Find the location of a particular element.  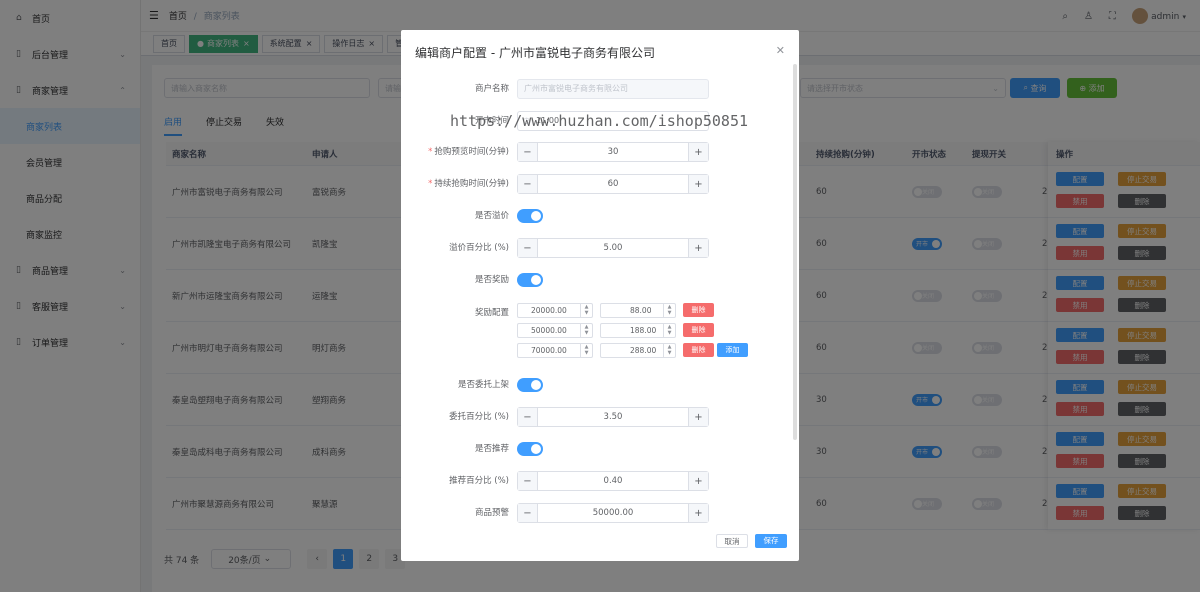

form-row-merchant: 商户名称 广州市富锐电子商务有限公司 is located at coordinates (600, 89).